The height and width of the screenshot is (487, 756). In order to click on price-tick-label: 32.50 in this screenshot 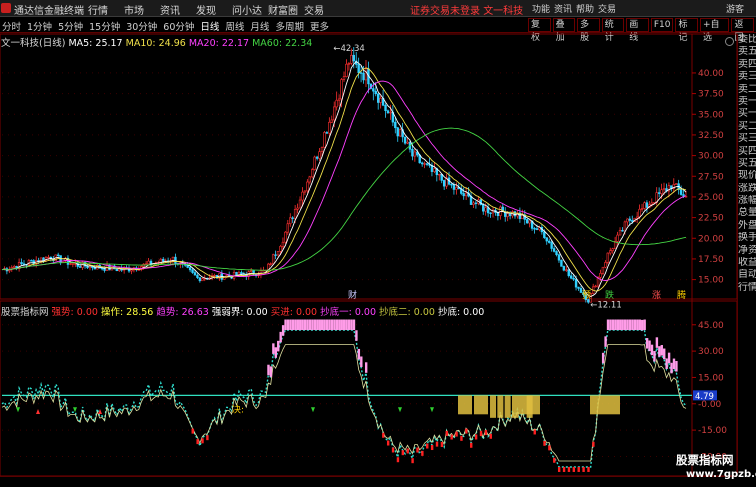, I will do `click(711, 136)`.